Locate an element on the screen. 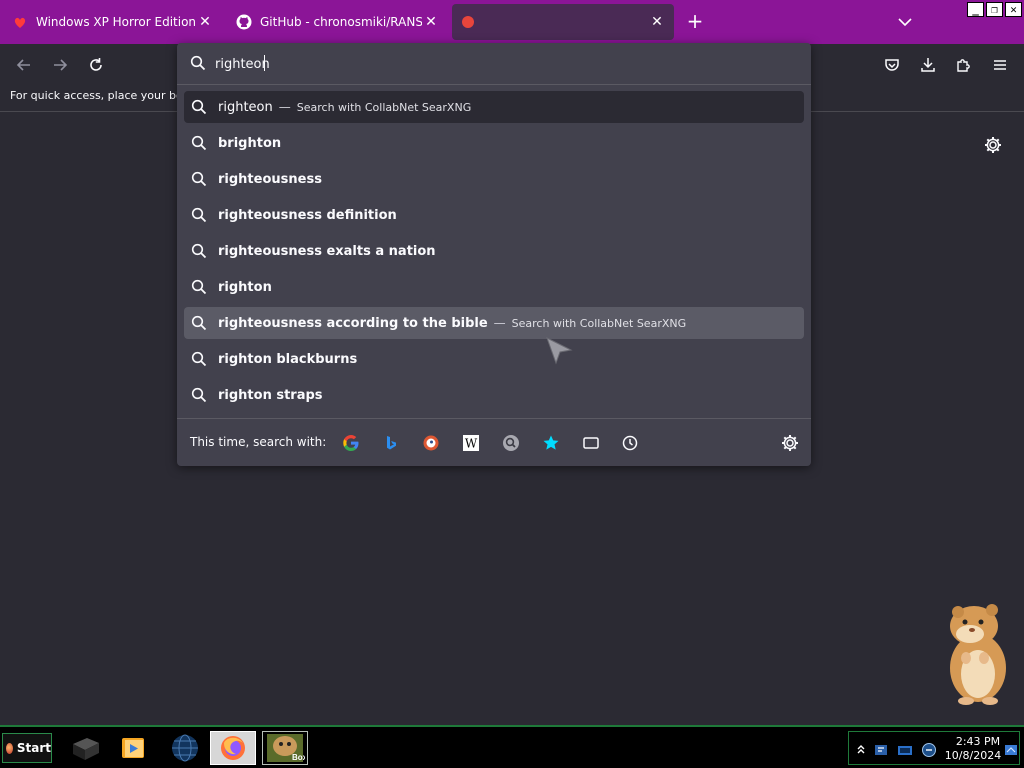 This screenshot has width=1024, height=768. searxng-icon is located at coordinates (511, 443).